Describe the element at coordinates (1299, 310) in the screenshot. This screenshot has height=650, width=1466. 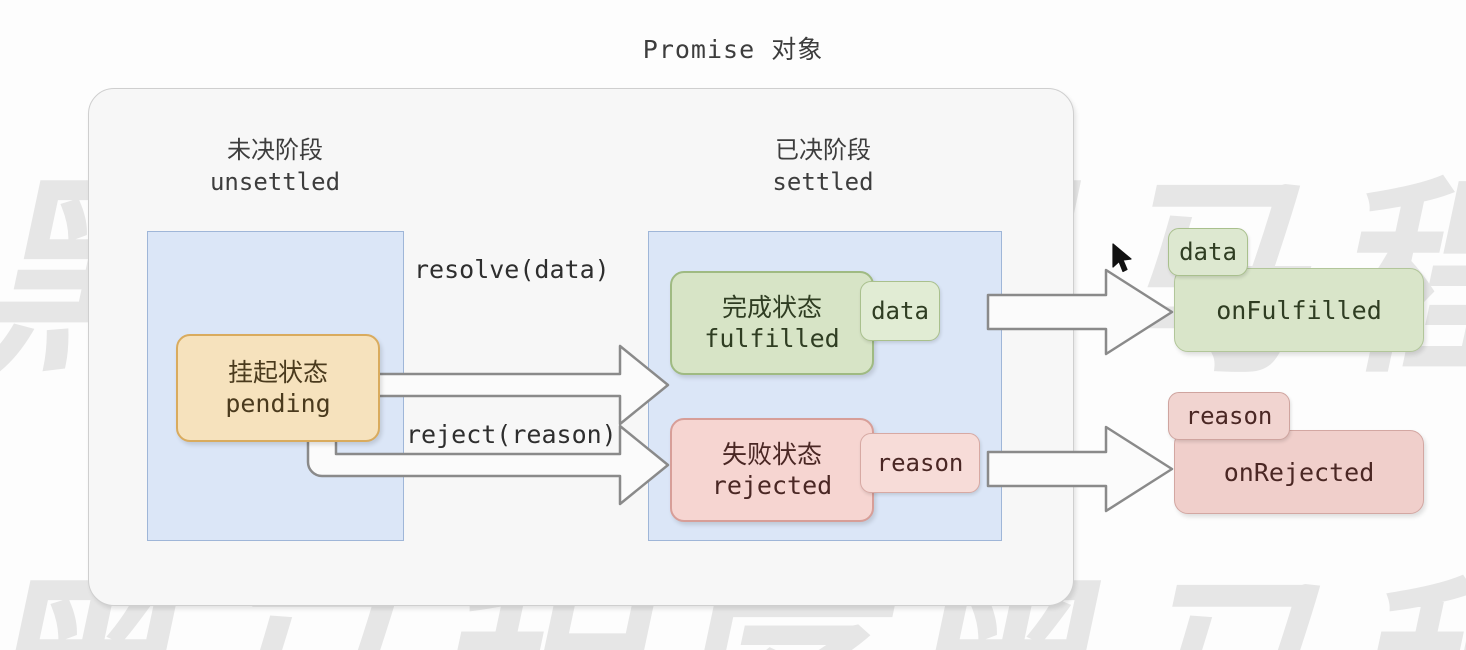
I see `handler-on-fulfilled: onFulfilled` at that location.